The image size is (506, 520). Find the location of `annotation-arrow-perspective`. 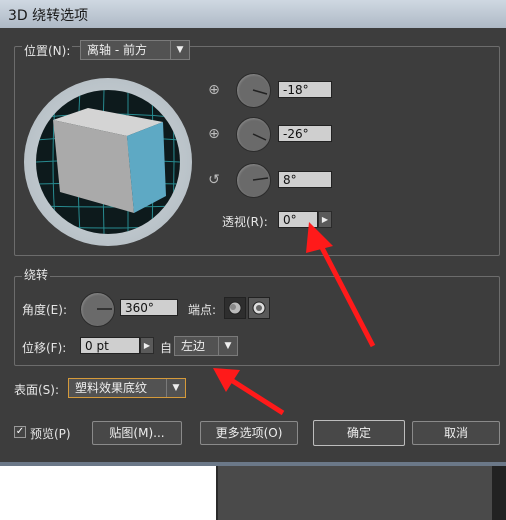

annotation-arrow-perspective is located at coordinates (345, 293).